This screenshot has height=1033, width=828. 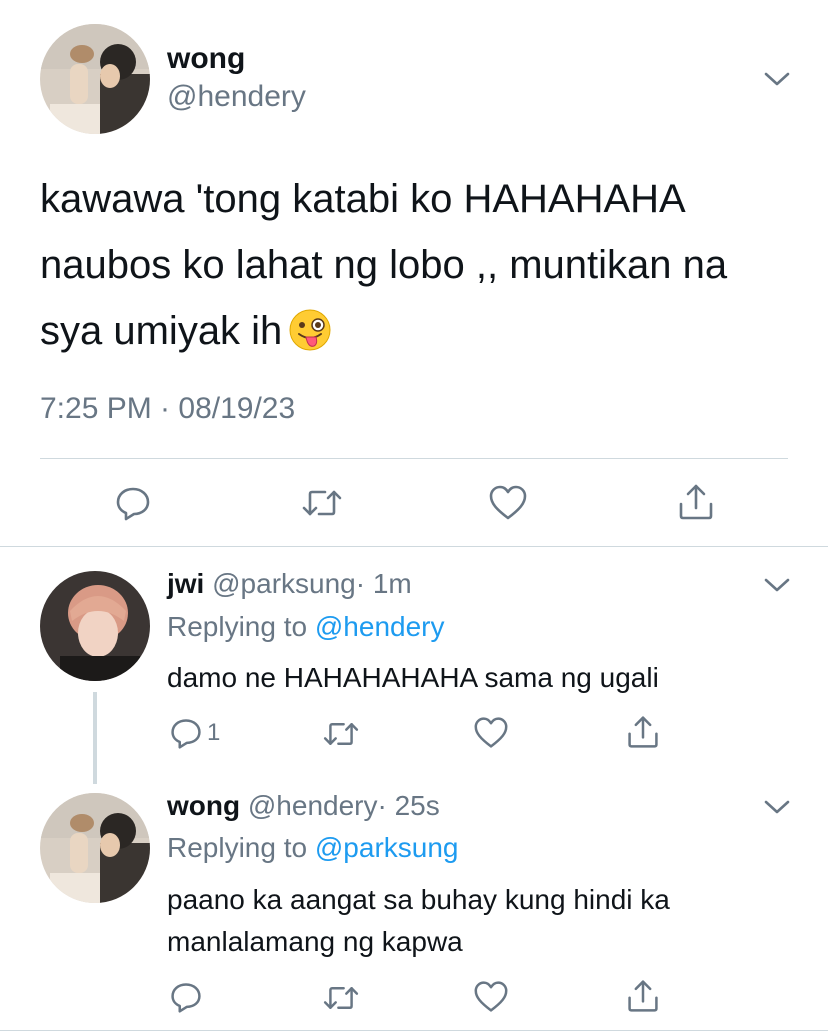 What do you see at coordinates (95, 738) in the screenshot?
I see `thread-line` at bounding box center [95, 738].